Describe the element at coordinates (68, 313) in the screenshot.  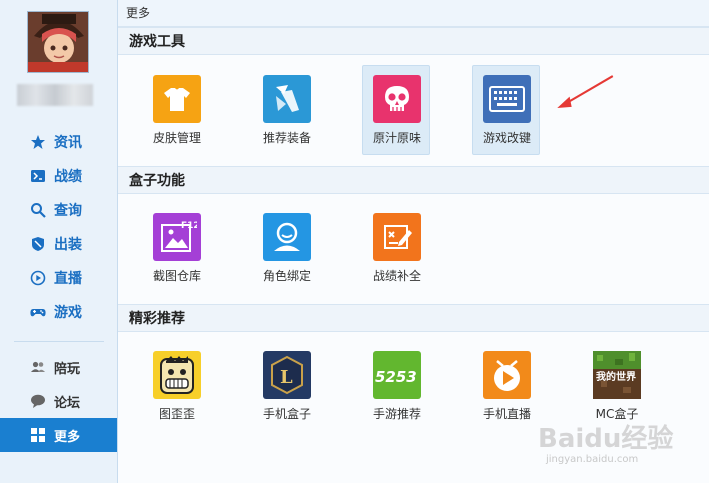
I see `sidebar-item-label: 游戏` at that location.